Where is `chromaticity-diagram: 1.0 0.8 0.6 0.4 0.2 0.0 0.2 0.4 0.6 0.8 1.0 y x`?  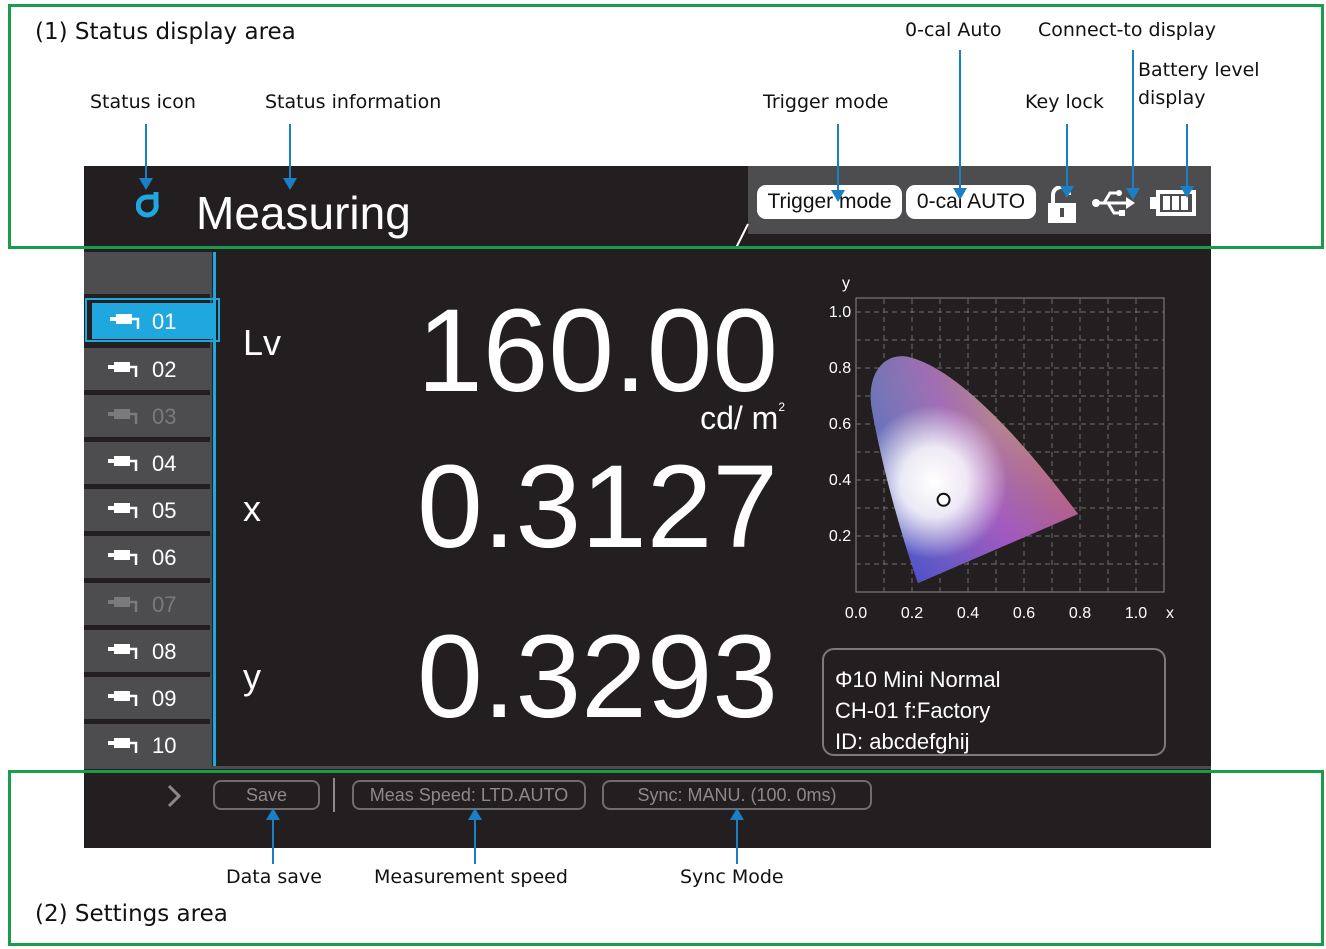 chromaticity-diagram: 1.0 0.8 0.6 0.4 0.2 0.0 0.2 0.4 0.6 0.8 1.0 y x is located at coordinates (1001, 448).